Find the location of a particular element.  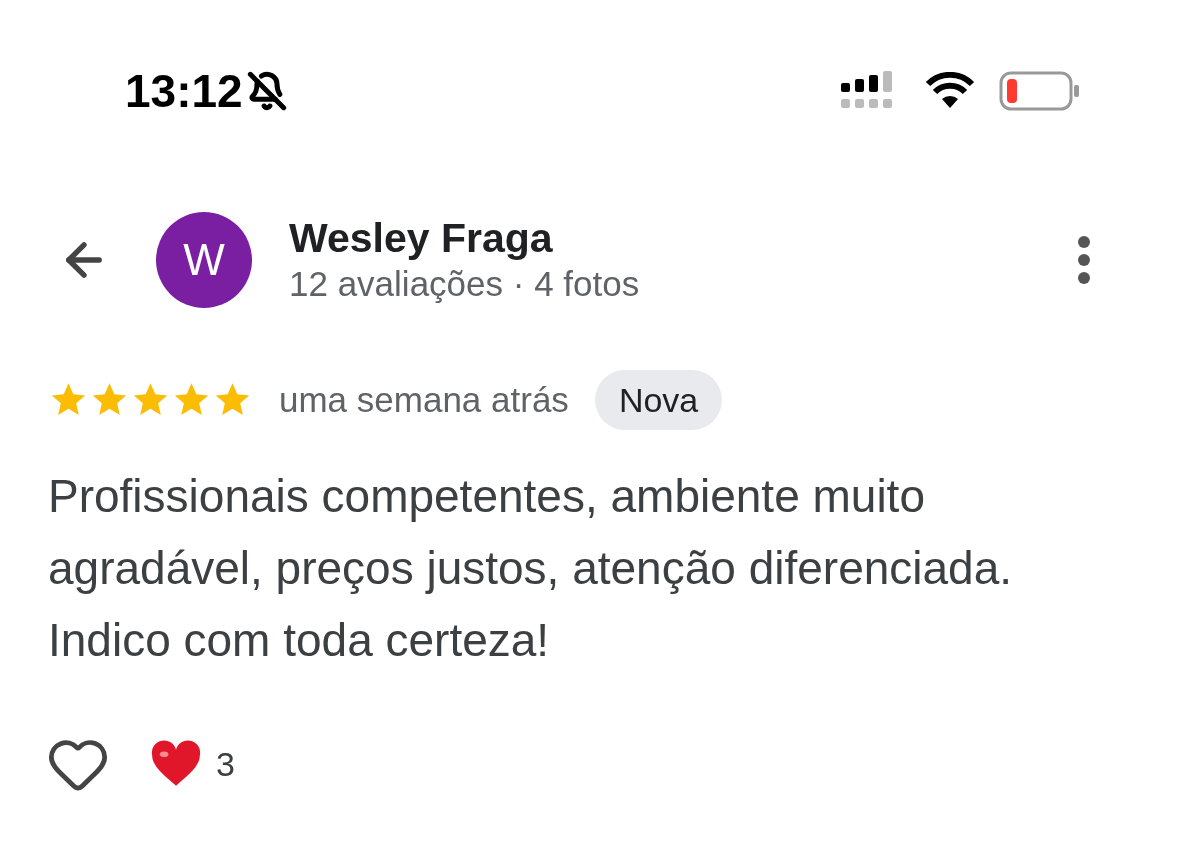

new-badge: Nova is located at coordinates (658, 400).